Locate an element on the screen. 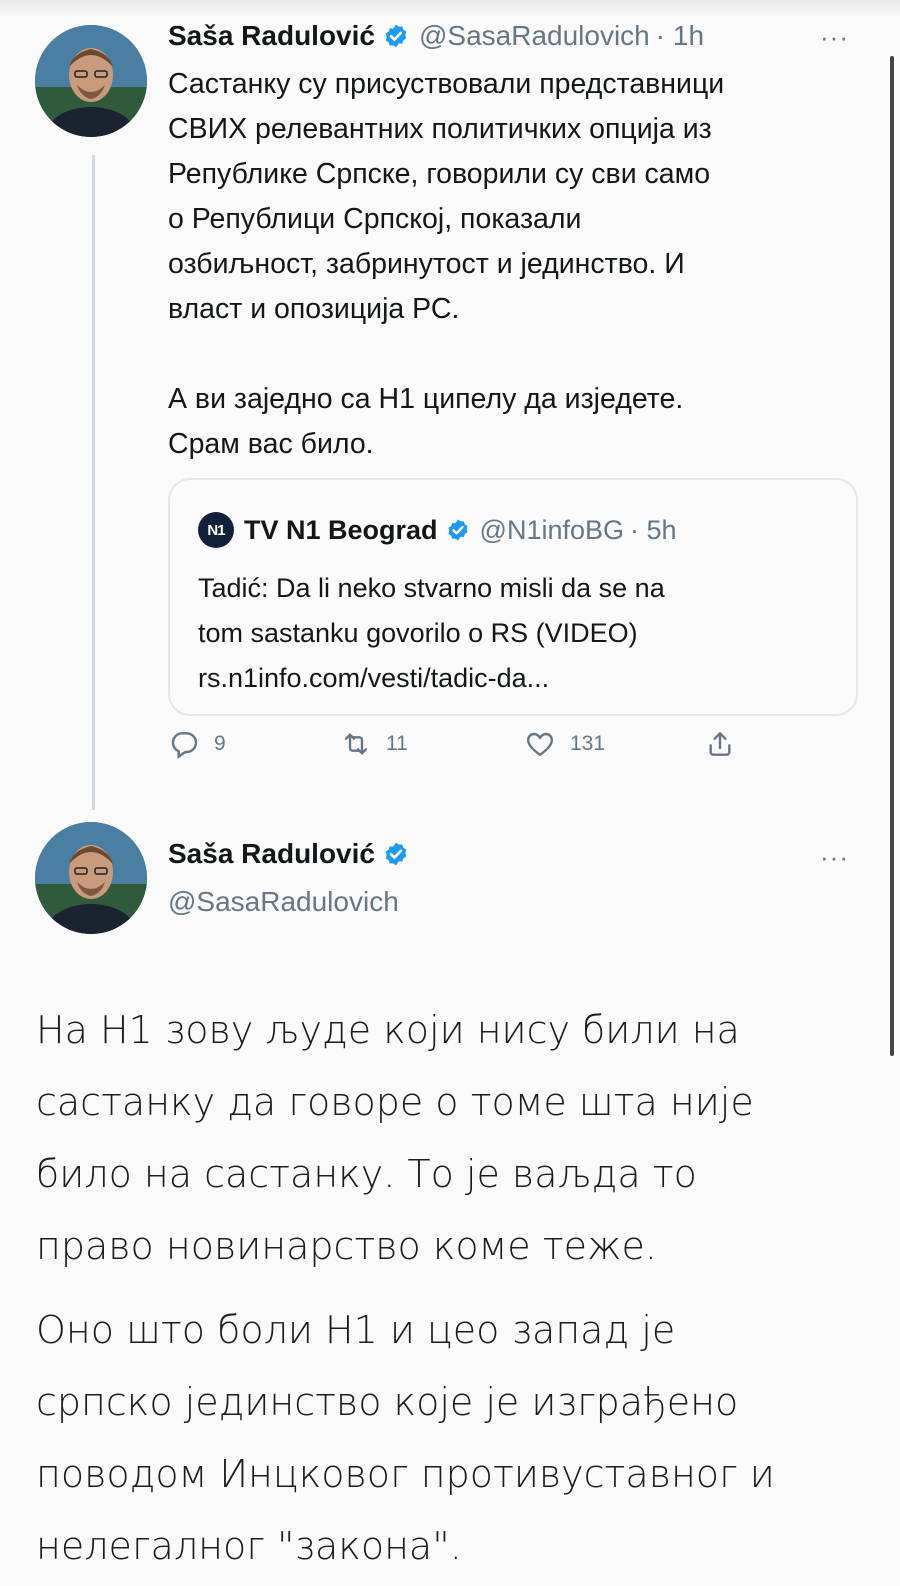  reply-button: 9 is located at coordinates (197, 744).